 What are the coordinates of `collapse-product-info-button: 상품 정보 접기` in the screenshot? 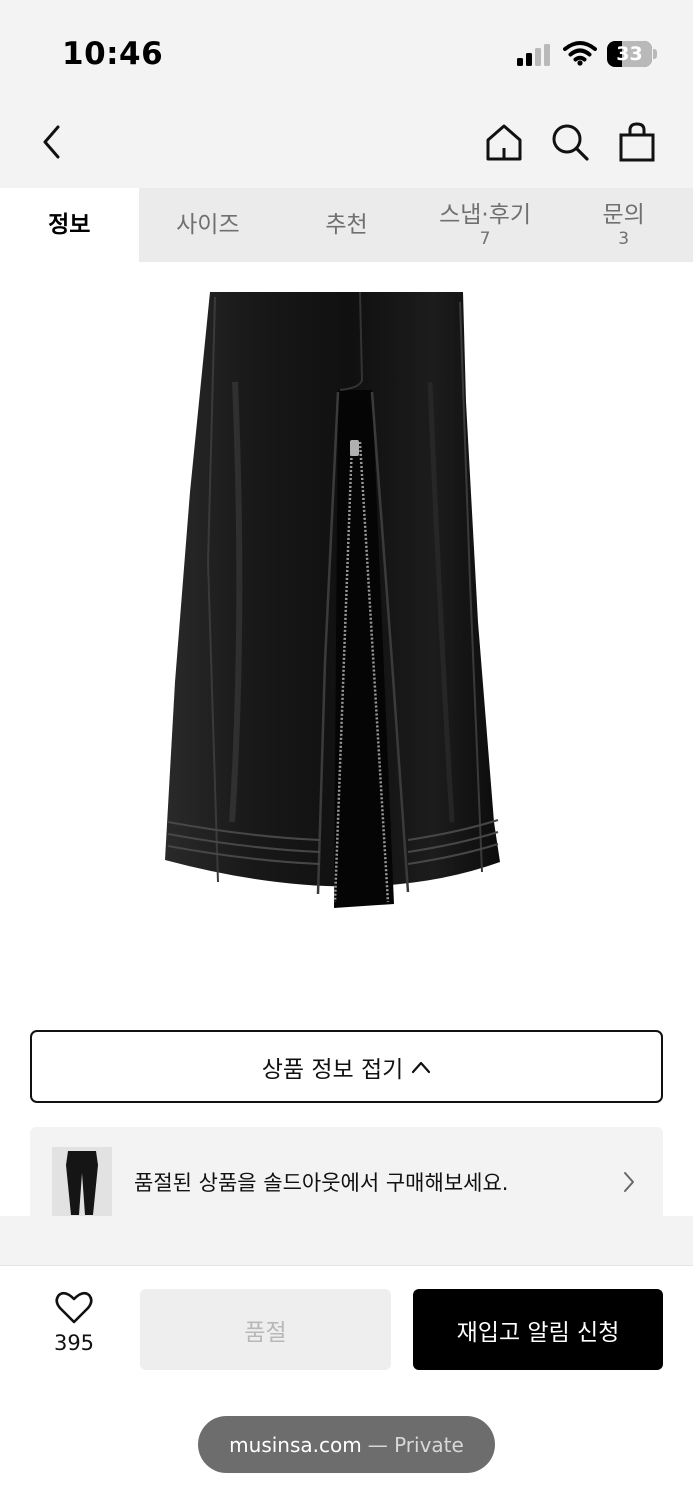 It's located at (346, 1066).